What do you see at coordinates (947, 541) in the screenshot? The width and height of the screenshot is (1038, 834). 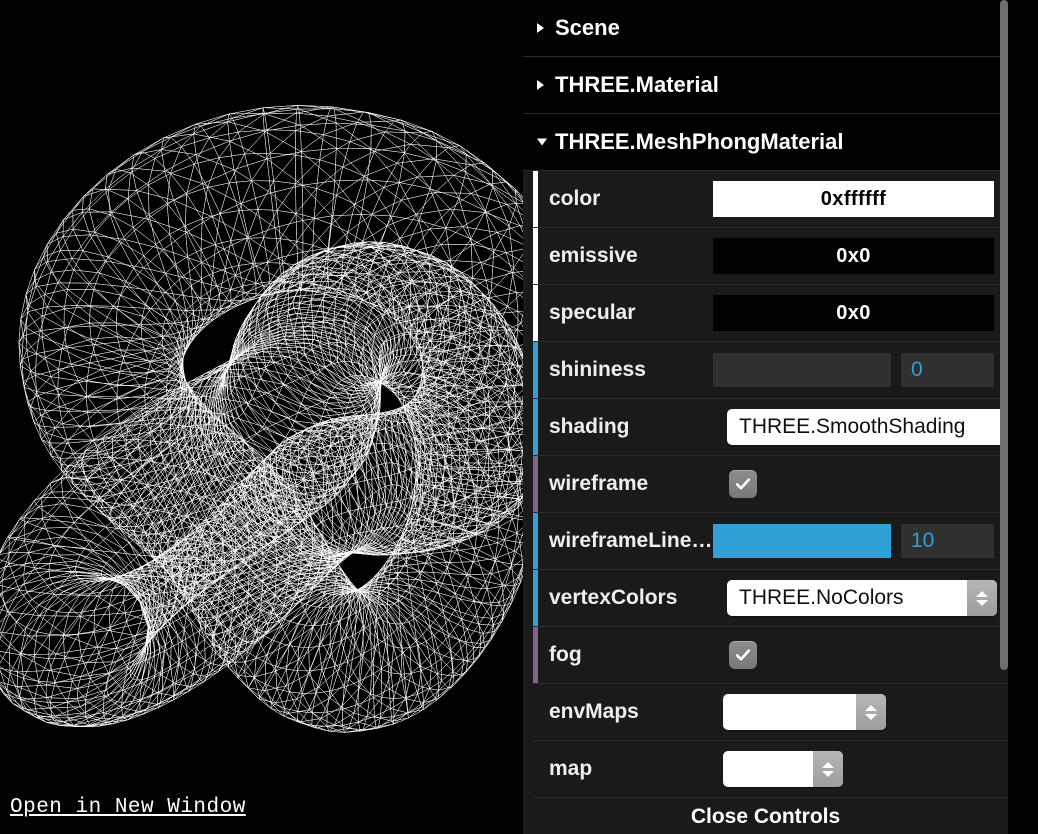 I see `number-field-wireframeline: 10` at bounding box center [947, 541].